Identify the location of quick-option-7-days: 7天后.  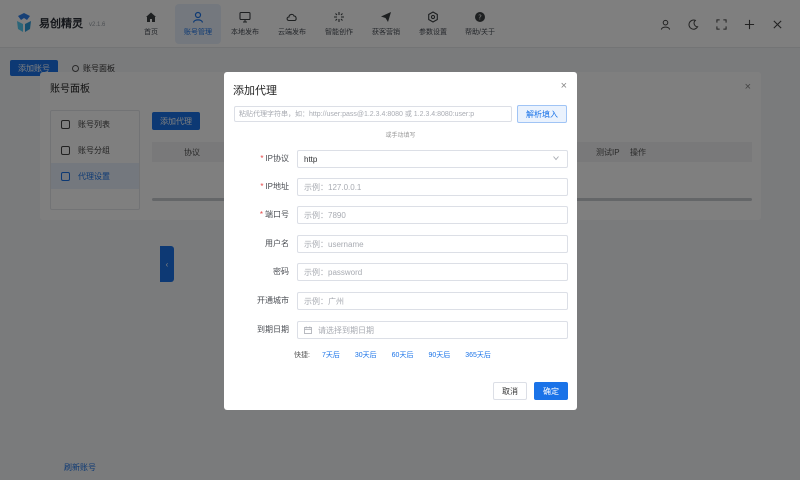
(331, 355).